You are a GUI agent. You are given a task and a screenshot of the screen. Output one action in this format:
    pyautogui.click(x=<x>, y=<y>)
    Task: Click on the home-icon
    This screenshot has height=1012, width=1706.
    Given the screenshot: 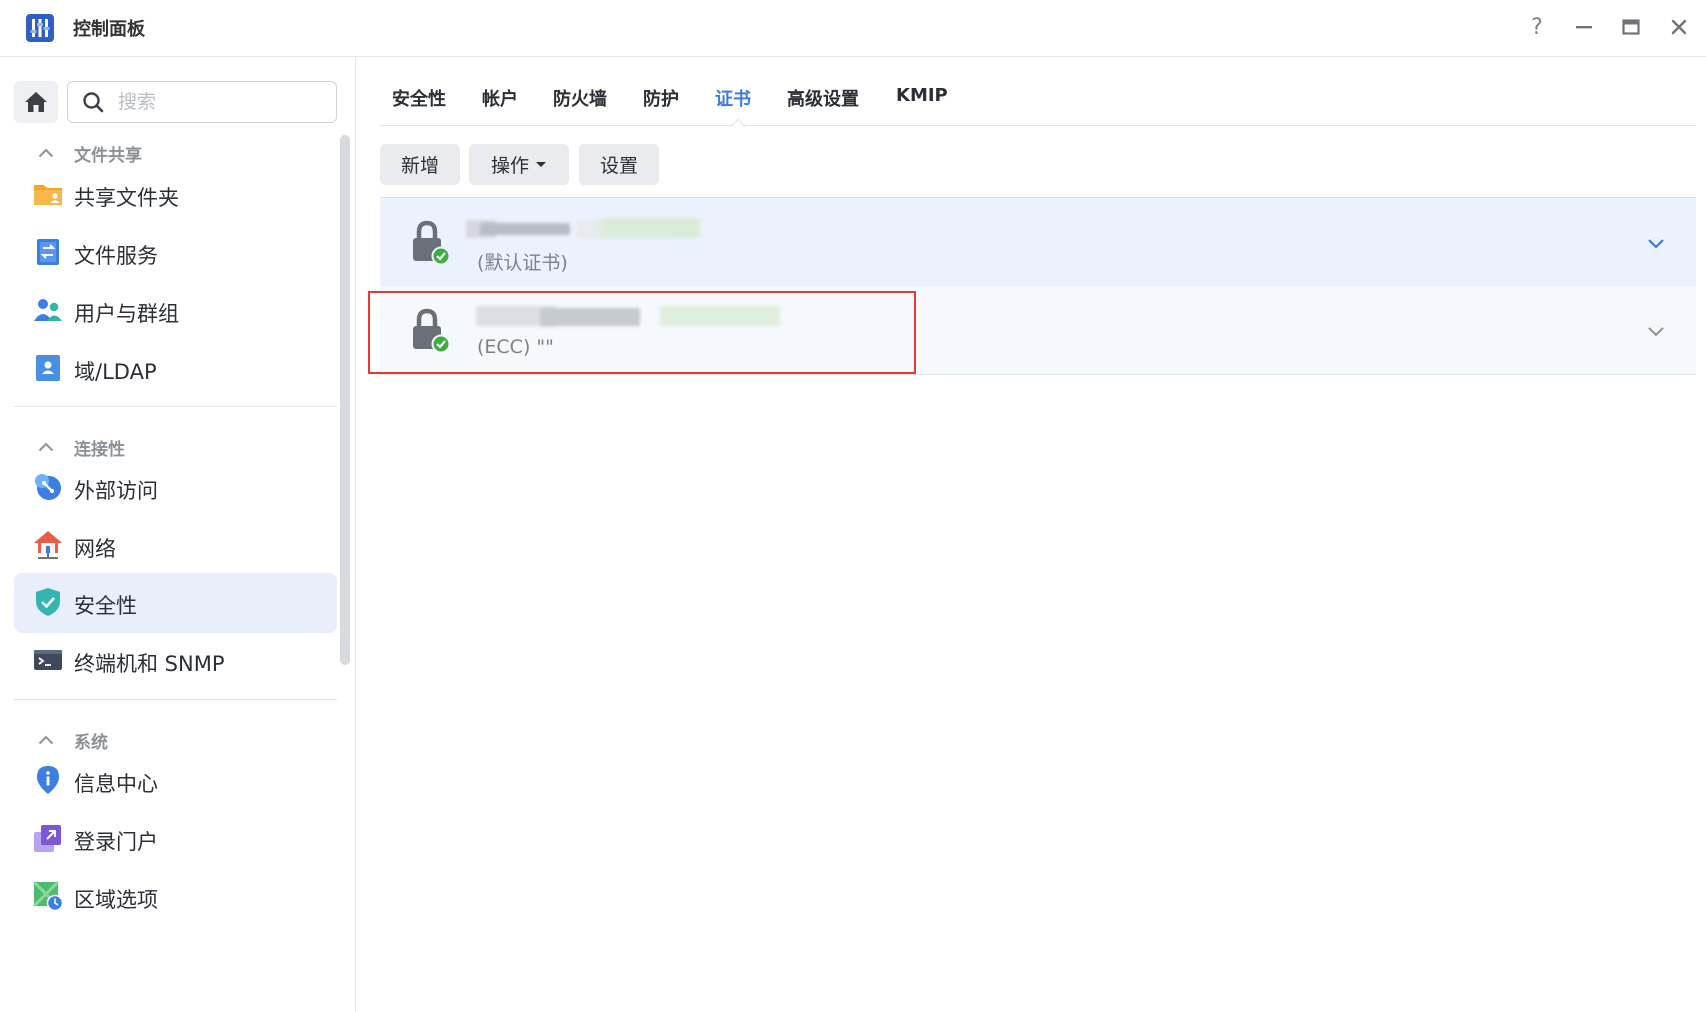 What is the action you would take?
    pyautogui.click(x=36, y=102)
    